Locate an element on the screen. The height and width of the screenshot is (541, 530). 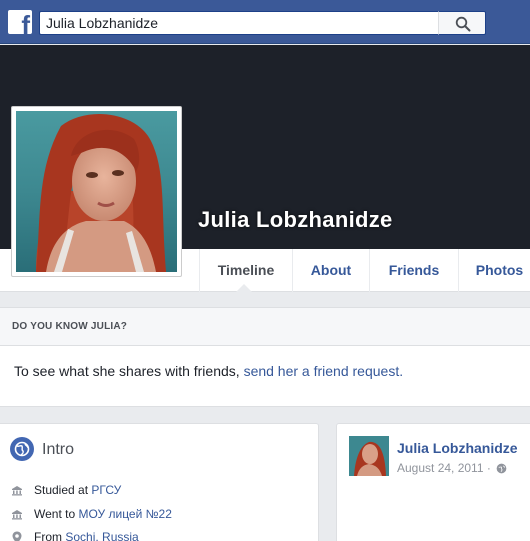
intro-text-hometown: From Sochi, Russia is located at coordinates (86, 535).